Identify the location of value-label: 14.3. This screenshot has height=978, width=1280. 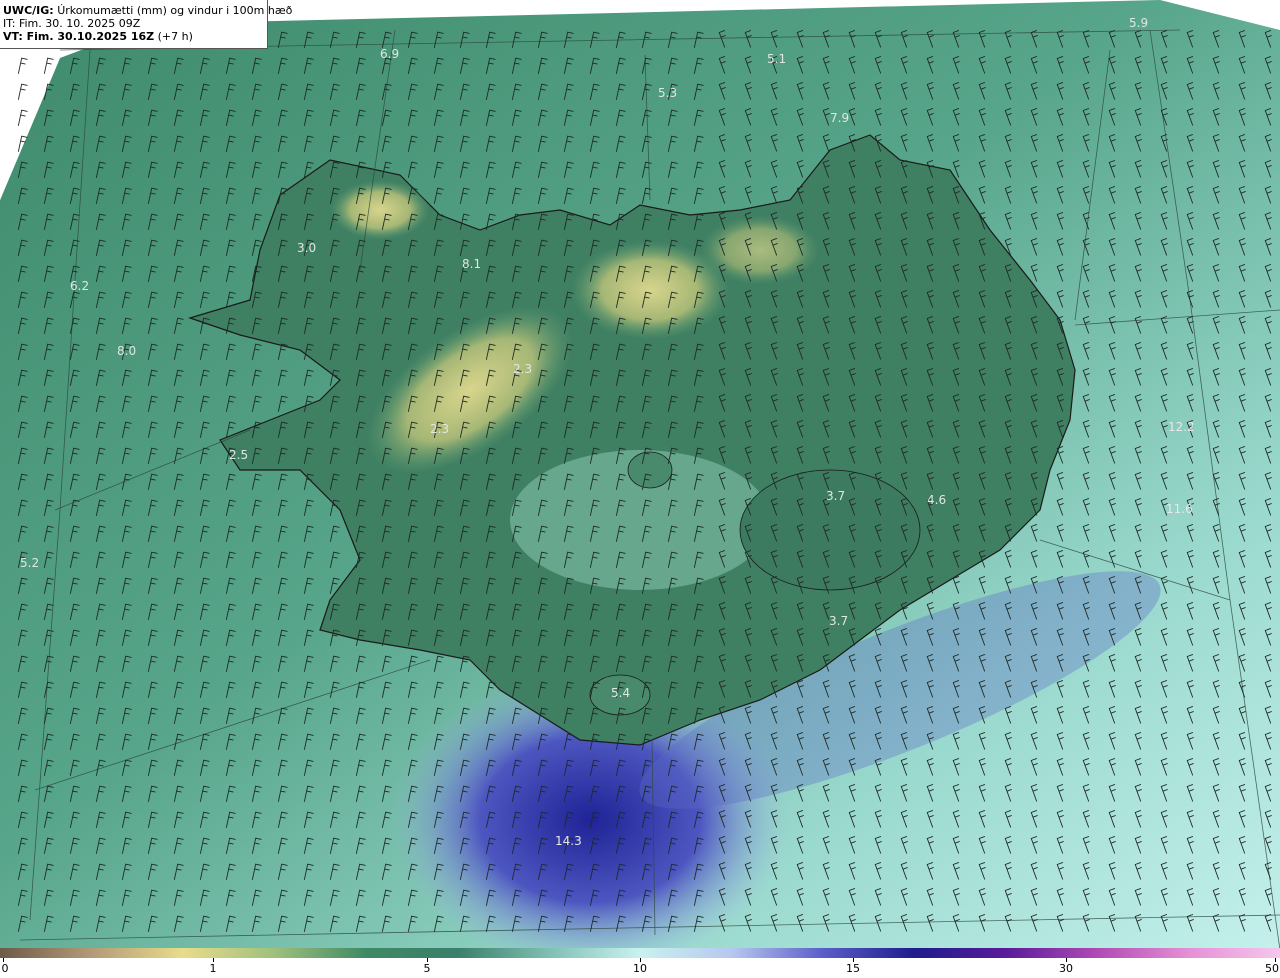
(568, 841).